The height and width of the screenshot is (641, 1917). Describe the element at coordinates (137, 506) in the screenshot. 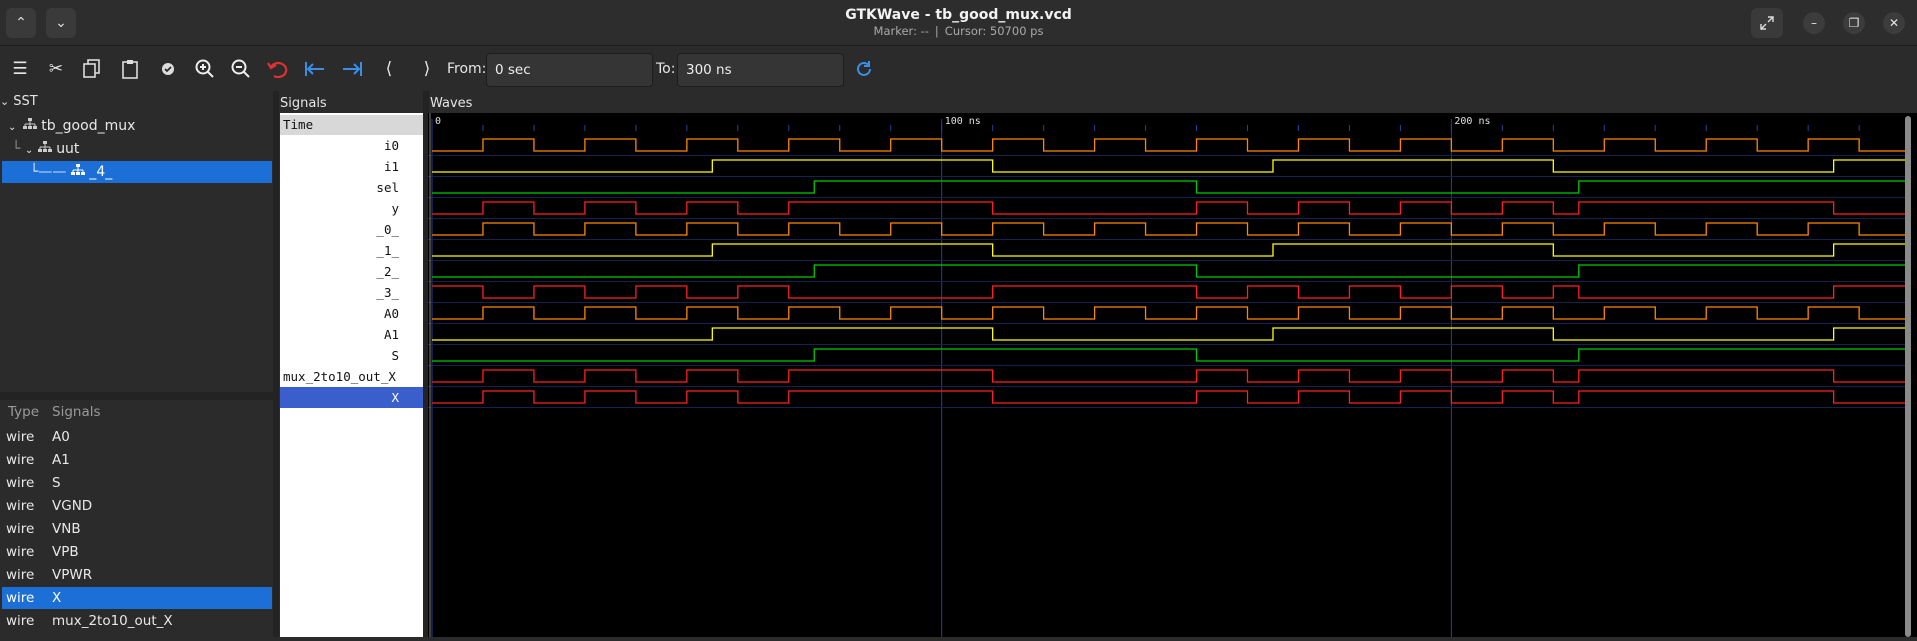

I see `list-item: wire VGND` at that location.